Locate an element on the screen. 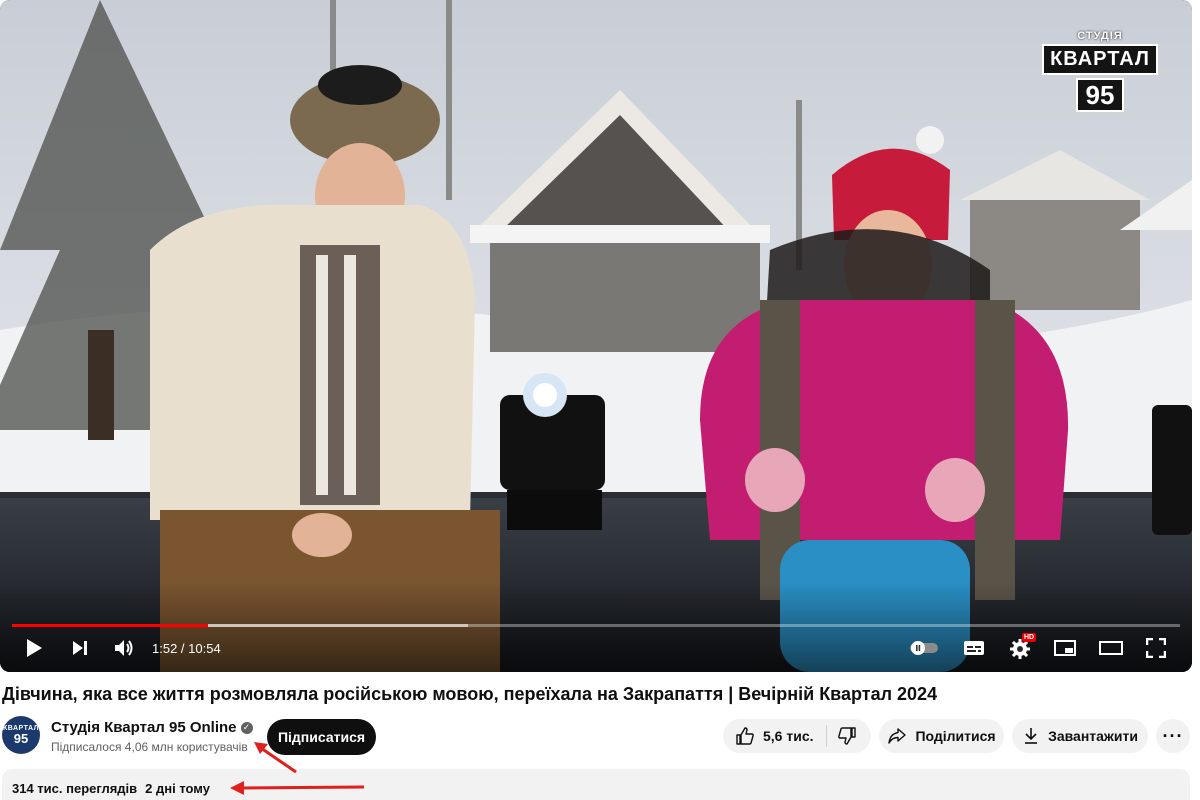 The height and width of the screenshot is (800, 1200). logo-studio-text: СТУДІЯ is located at coordinates (1100, 36).